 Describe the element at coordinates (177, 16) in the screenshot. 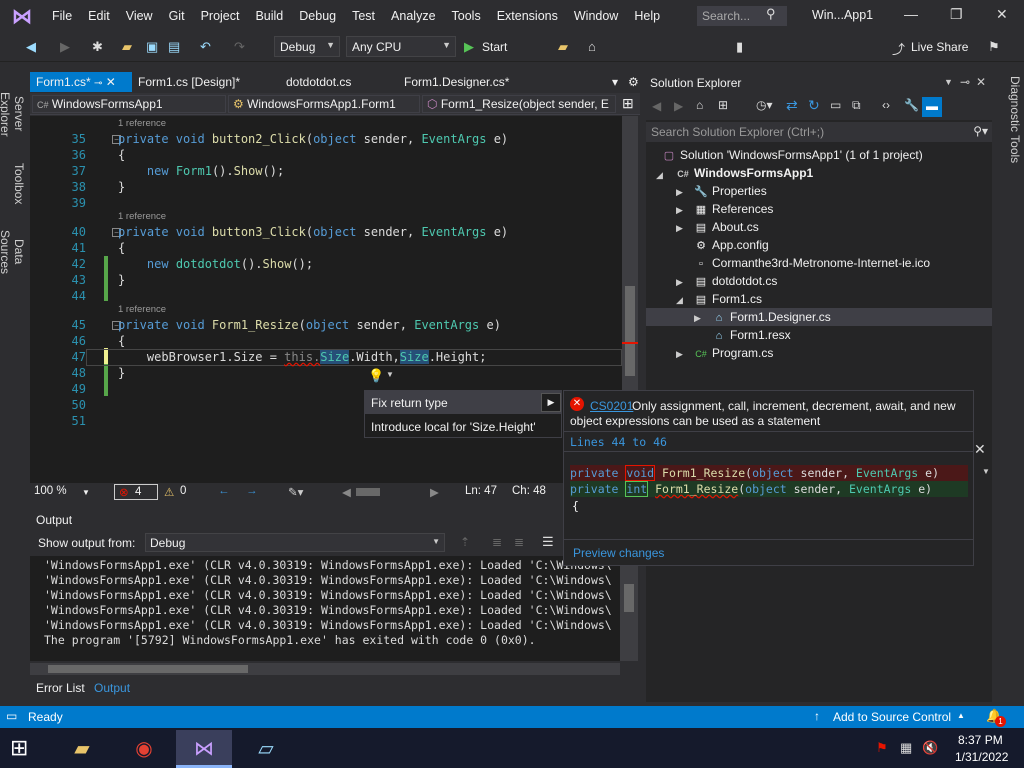

I see `menu-git: Git` at that location.